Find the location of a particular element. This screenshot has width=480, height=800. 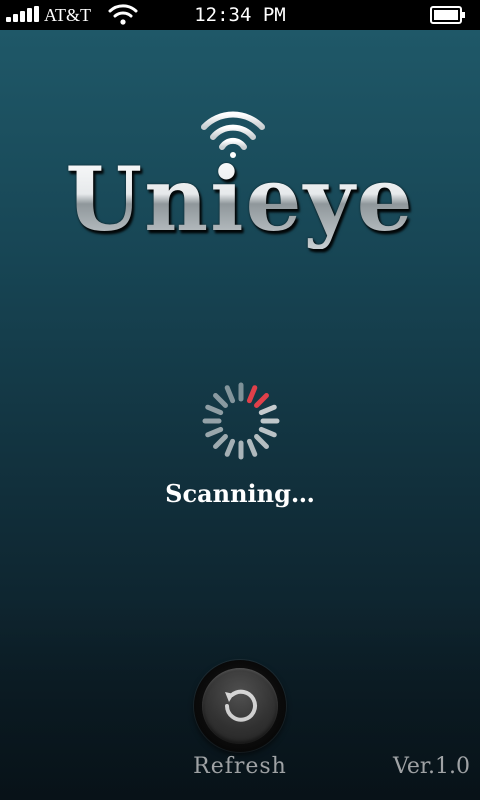

refresh-button is located at coordinates (240, 706).